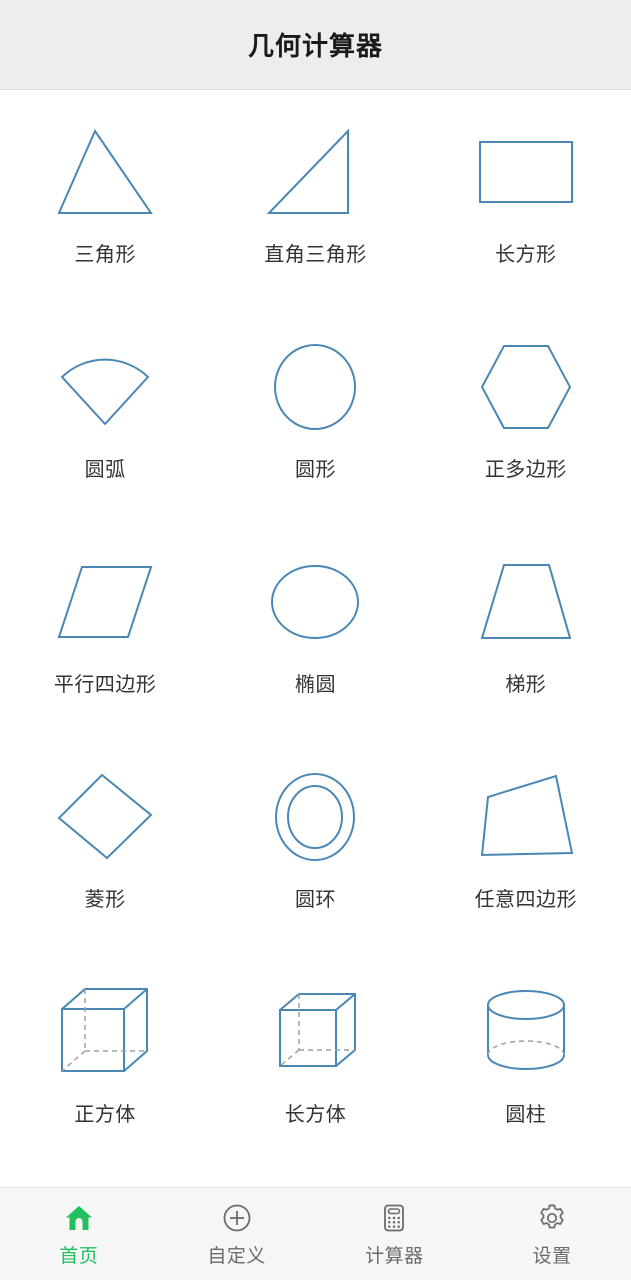 The image size is (631, 1280). I want to click on hexagon-icon, so click(526, 387).